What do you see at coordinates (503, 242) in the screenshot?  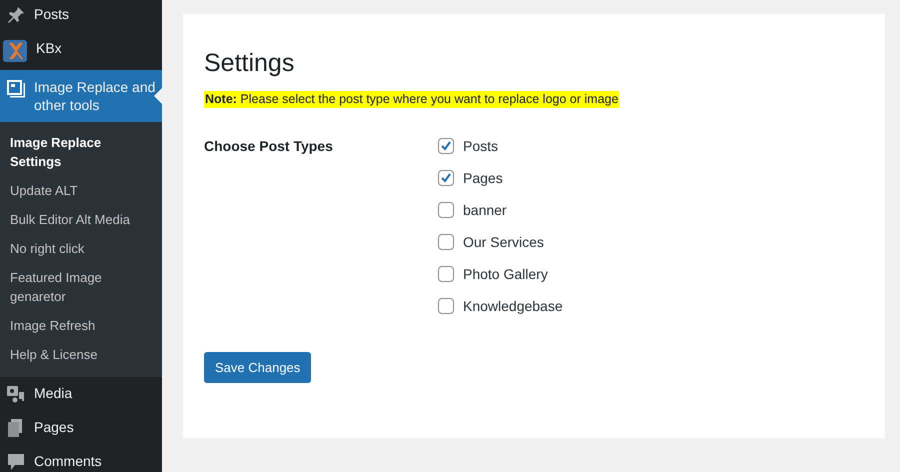 I see `option-label: Our Services` at bounding box center [503, 242].